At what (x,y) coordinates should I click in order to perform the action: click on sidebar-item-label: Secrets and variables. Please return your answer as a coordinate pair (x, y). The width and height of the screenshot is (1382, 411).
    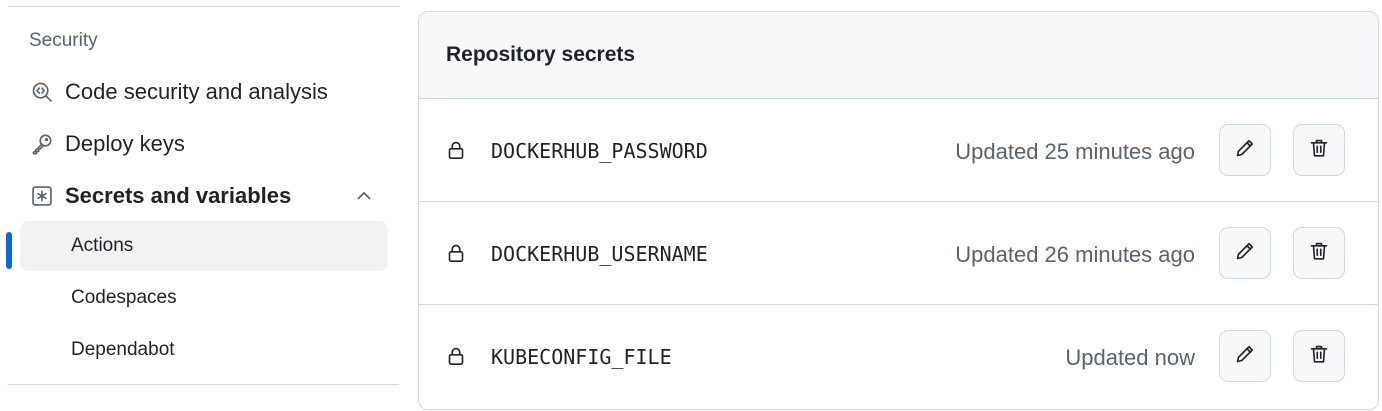
    Looking at the image, I should click on (178, 195).